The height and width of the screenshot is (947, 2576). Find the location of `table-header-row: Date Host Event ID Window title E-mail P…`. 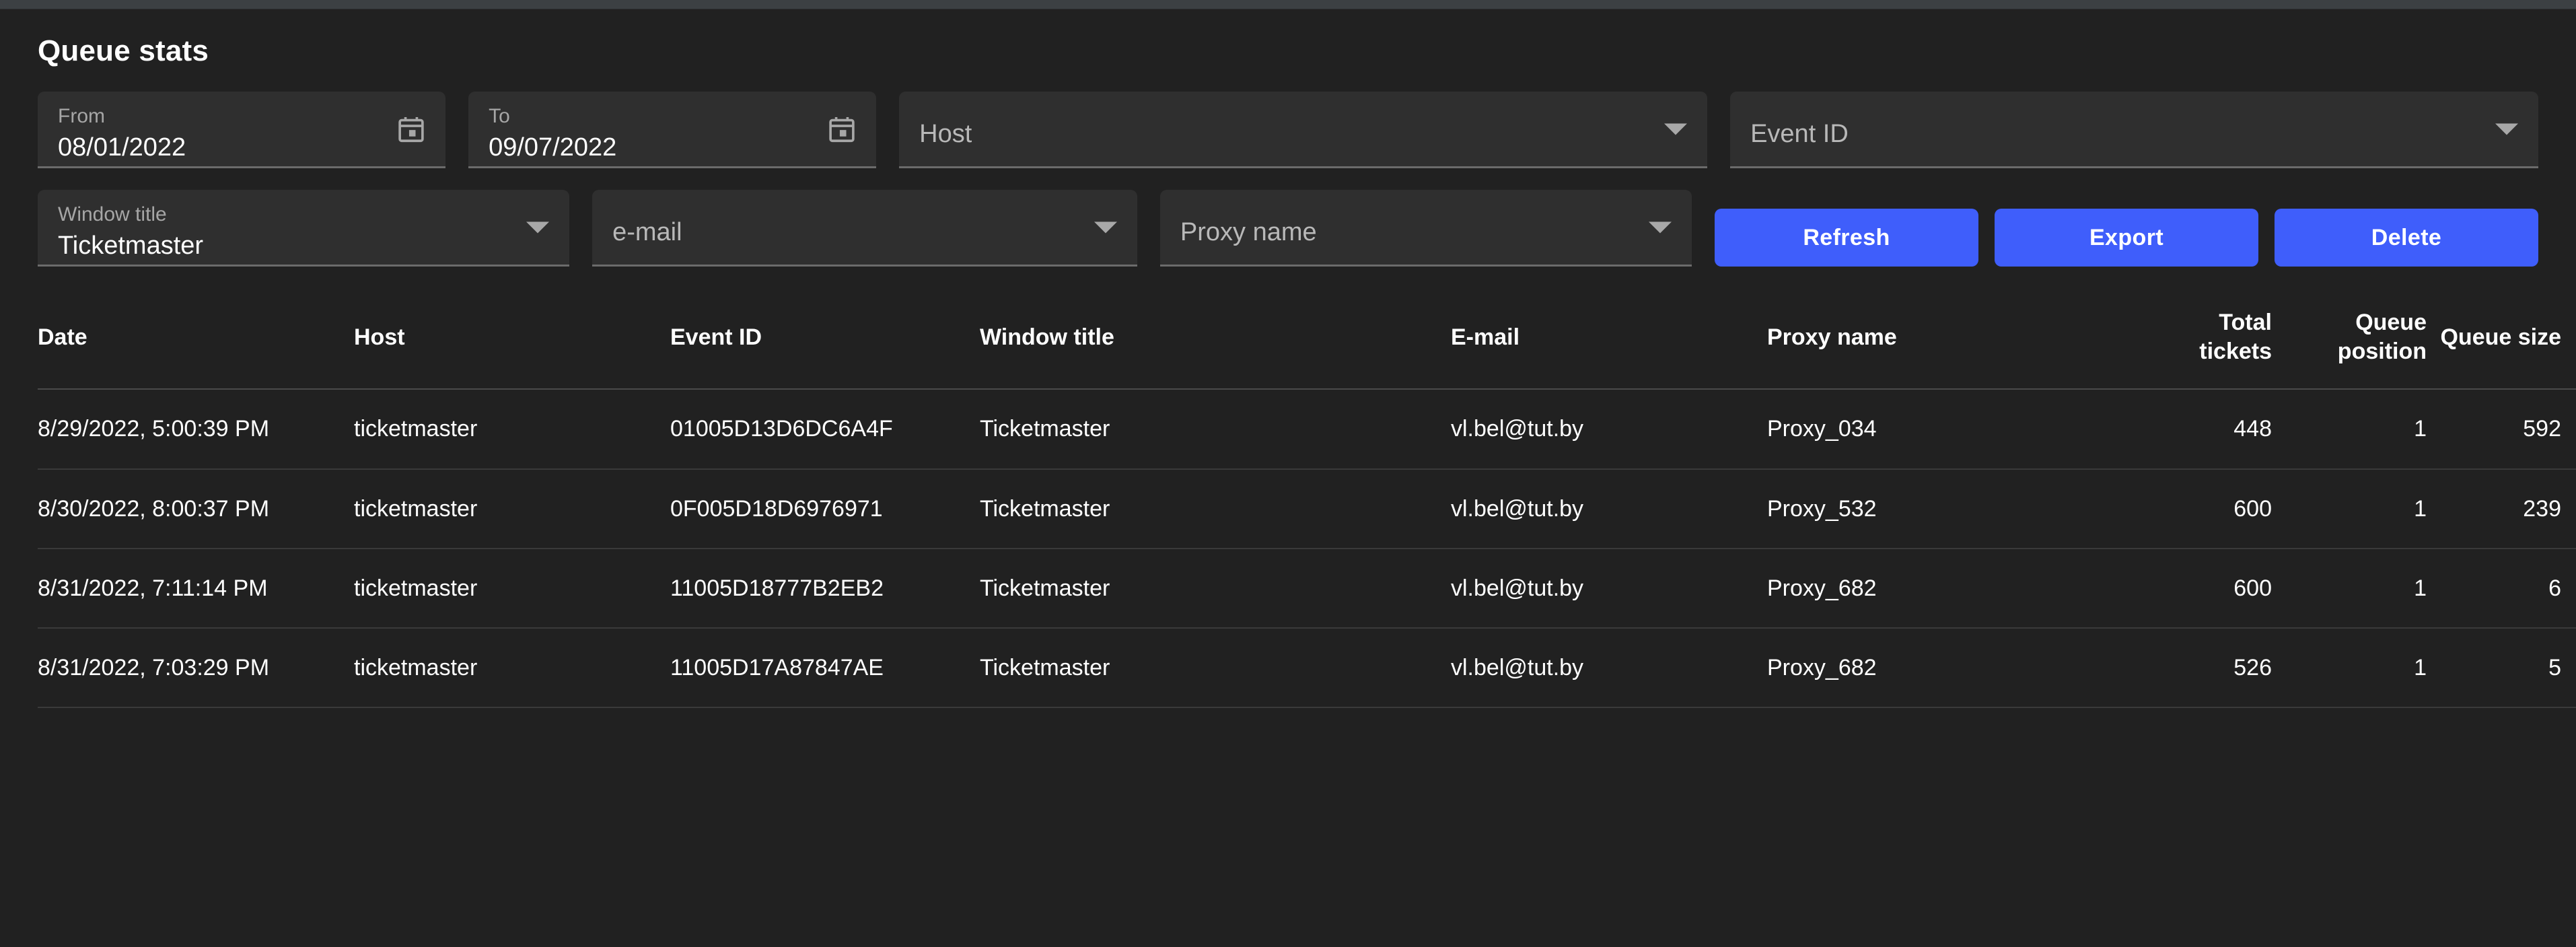

table-header-row: Date Host Event ID Window title E-mail P… is located at coordinates (1307, 342).